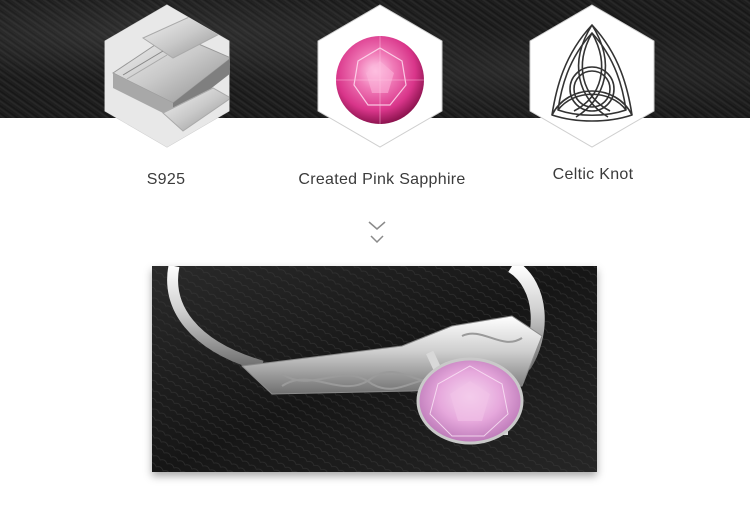 The width and height of the screenshot is (750, 506). I want to click on celtic-knot-icon, so click(592, 76).